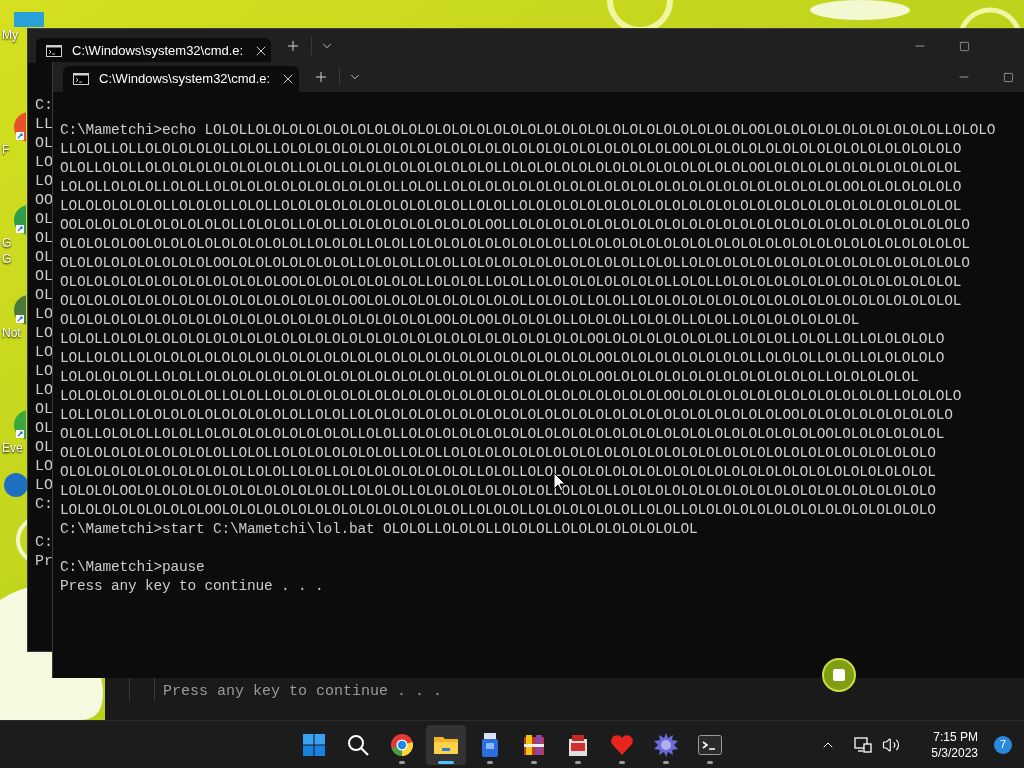 This screenshot has height=768, width=1024. Describe the element at coordinates (891, 744) in the screenshot. I see `volume-icon` at that location.